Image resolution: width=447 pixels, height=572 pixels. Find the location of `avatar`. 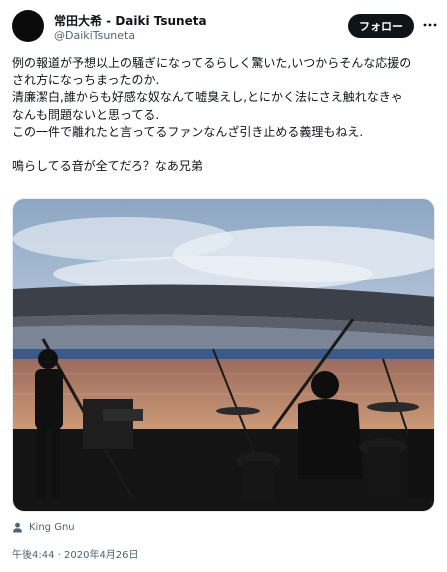

avatar is located at coordinates (28, 26).